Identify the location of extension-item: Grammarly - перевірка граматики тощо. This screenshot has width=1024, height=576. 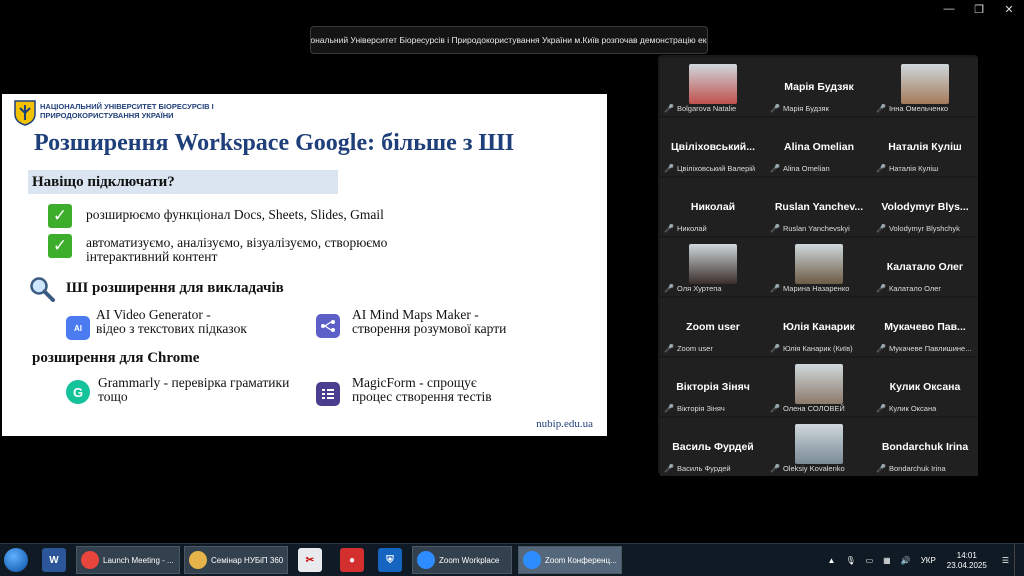
(209, 390).